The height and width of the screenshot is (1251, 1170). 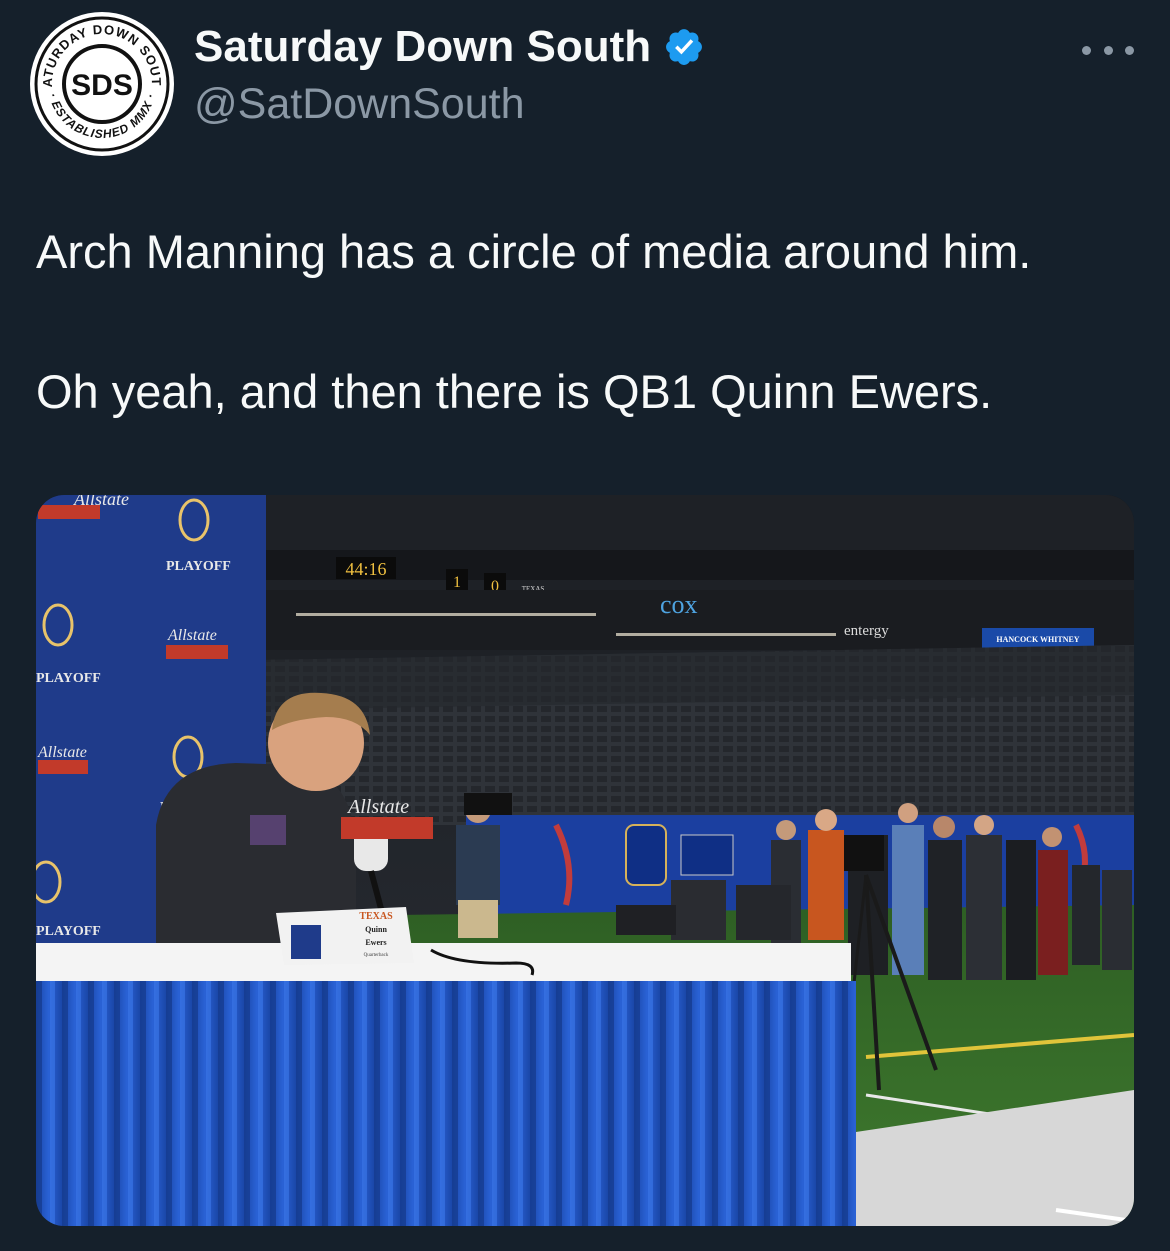 I want to click on scoreboard-score-left: 1, so click(x=457, y=582).